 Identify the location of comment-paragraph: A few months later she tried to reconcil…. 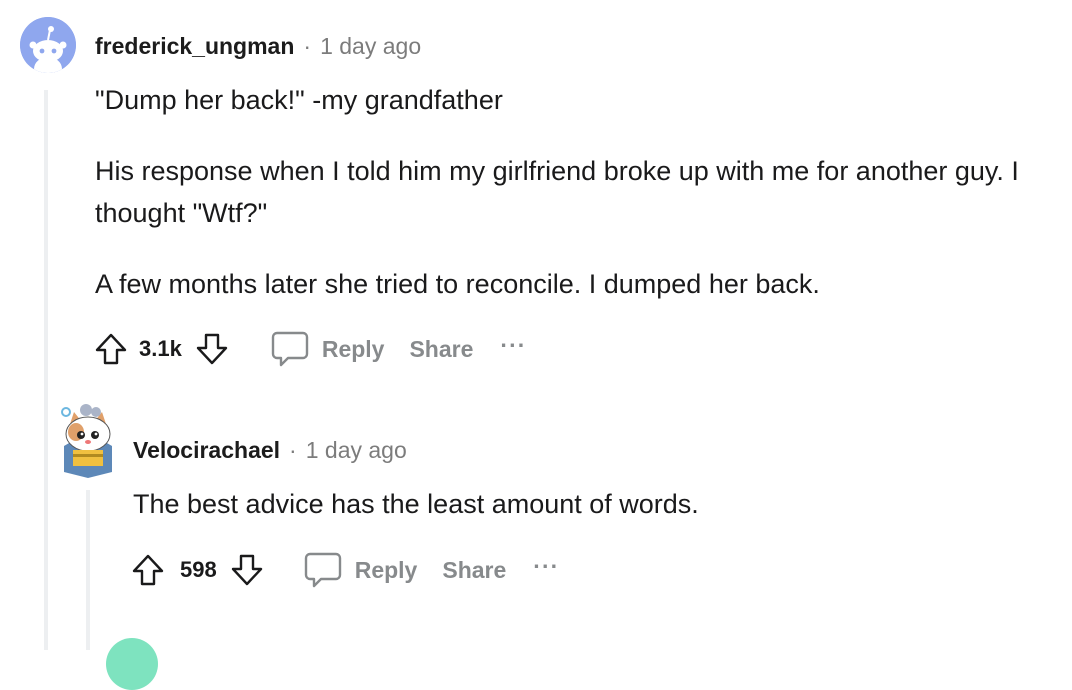
(457, 284).